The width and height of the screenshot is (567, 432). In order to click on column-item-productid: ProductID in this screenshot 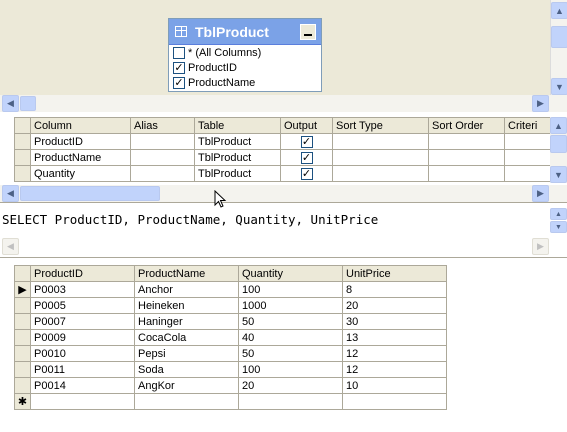, I will do `click(245, 67)`.